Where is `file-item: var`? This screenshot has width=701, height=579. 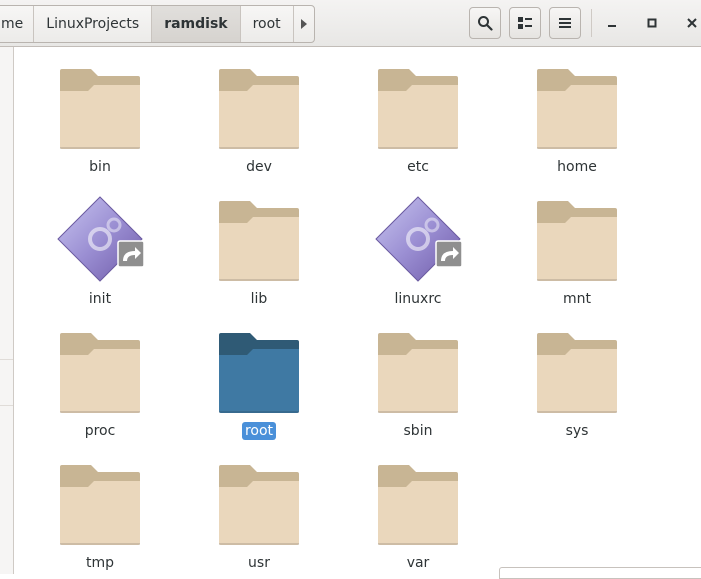
file-item: var is located at coordinates (418, 507).